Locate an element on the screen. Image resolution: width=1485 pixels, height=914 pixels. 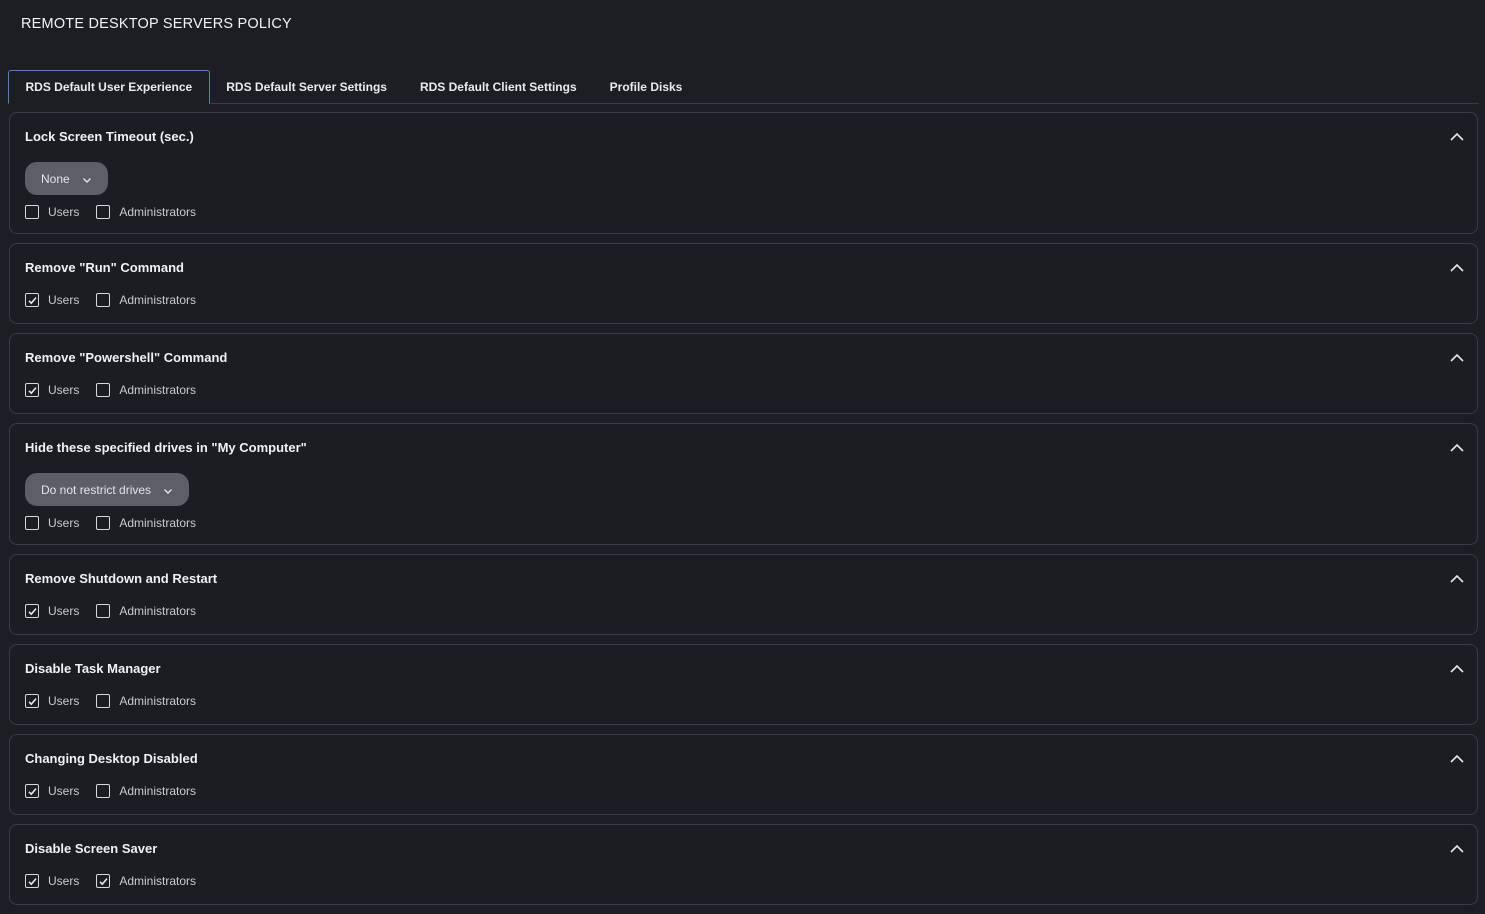
policy-dropdown: Do not restrict drives is located at coordinates (107, 489).